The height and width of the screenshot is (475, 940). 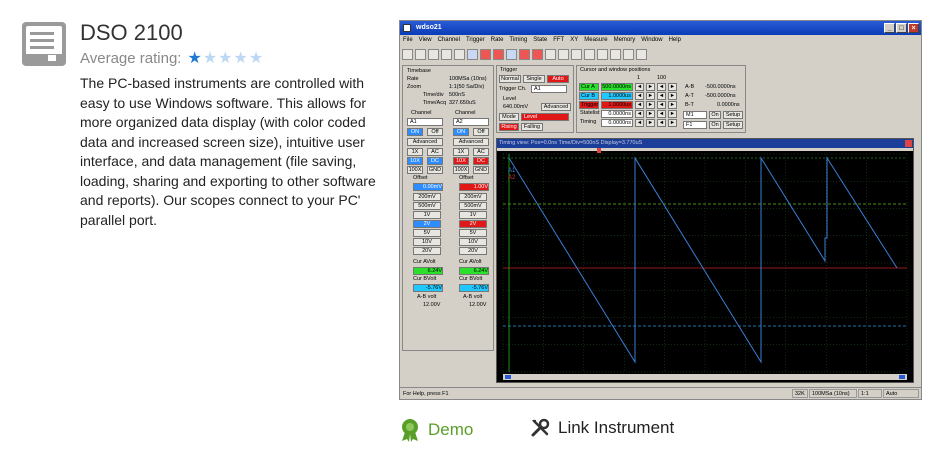 What do you see at coordinates (625, 40) in the screenshot?
I see `menu-item-memory: Memory` at bounding box center [625, 40].